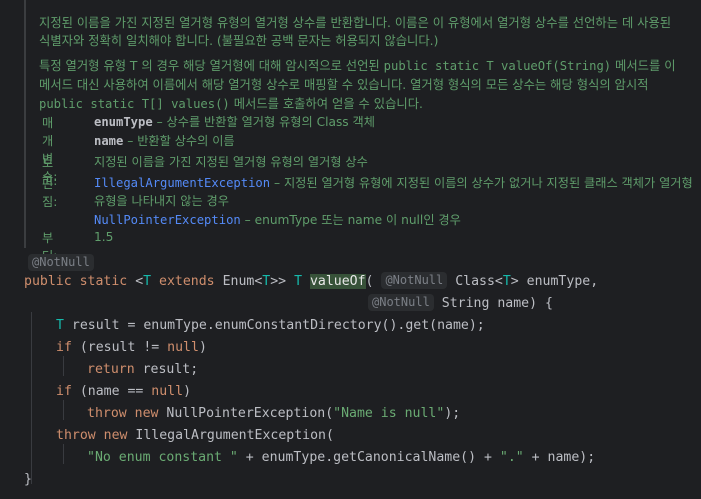 This screenshot has width=701, height=499. I want to click on doc-code: public static T valueOf(String), so click(497, 66).